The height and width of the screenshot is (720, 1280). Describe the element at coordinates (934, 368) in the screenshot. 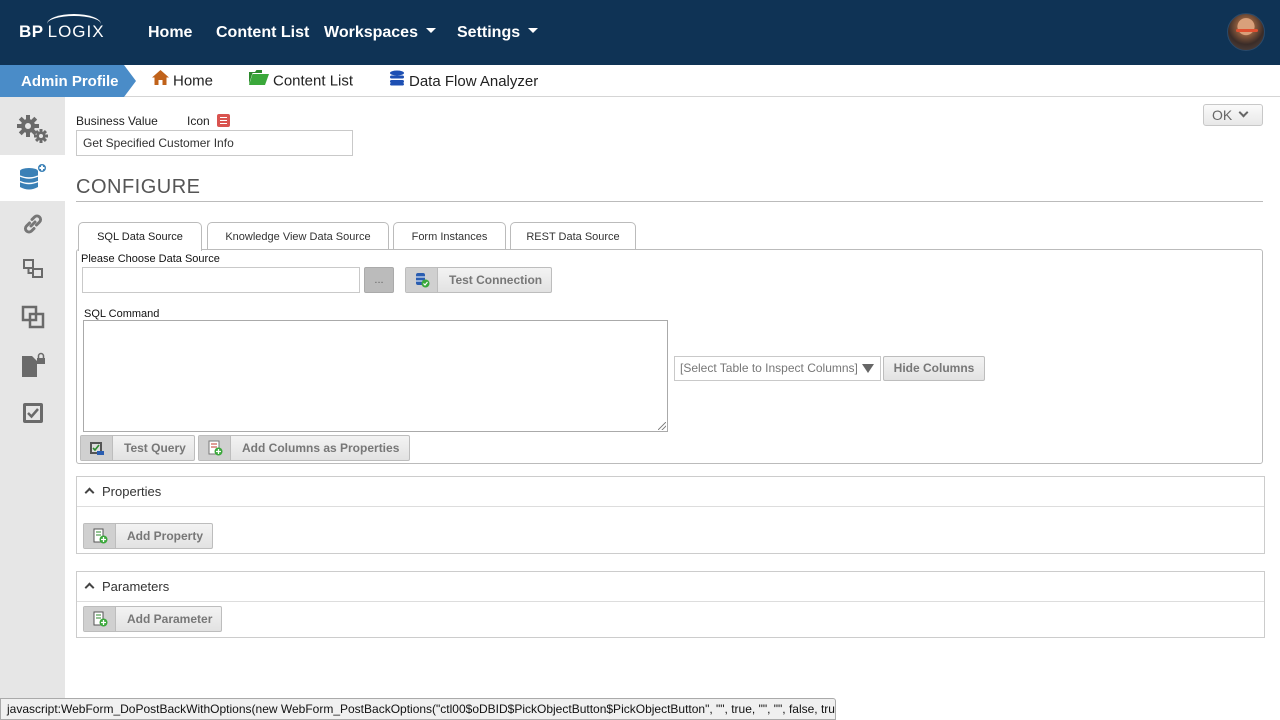

I see `hide-columns-button: Hide Columns` at that location.